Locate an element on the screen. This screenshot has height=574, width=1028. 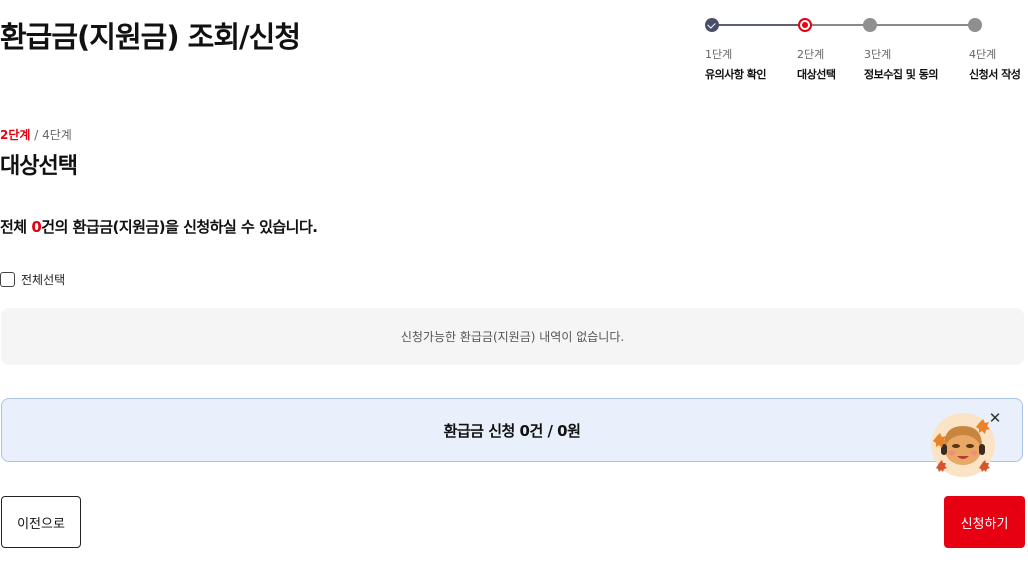
step-3-dot-icon is located at coordinates (870, 25).